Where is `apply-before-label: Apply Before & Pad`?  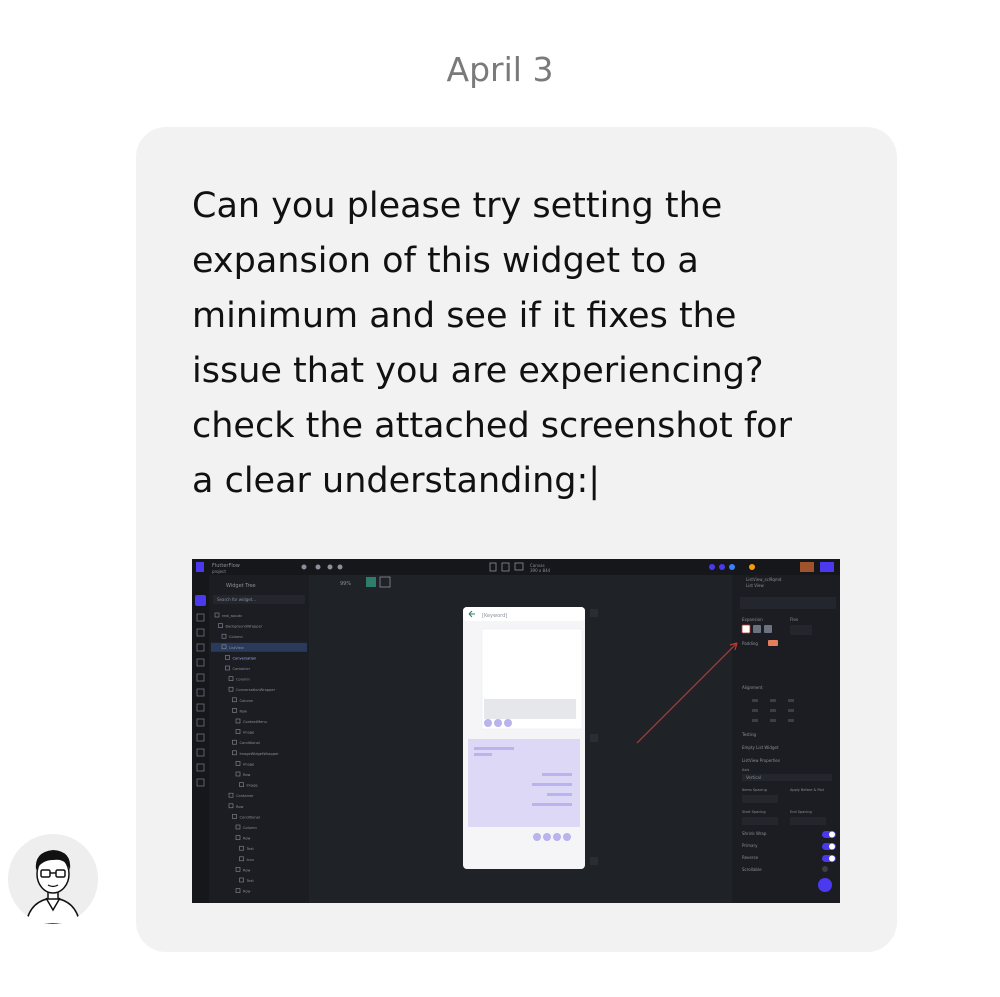 apply-before-label: Apply Before & Pad is located at coordinates (807, 790).